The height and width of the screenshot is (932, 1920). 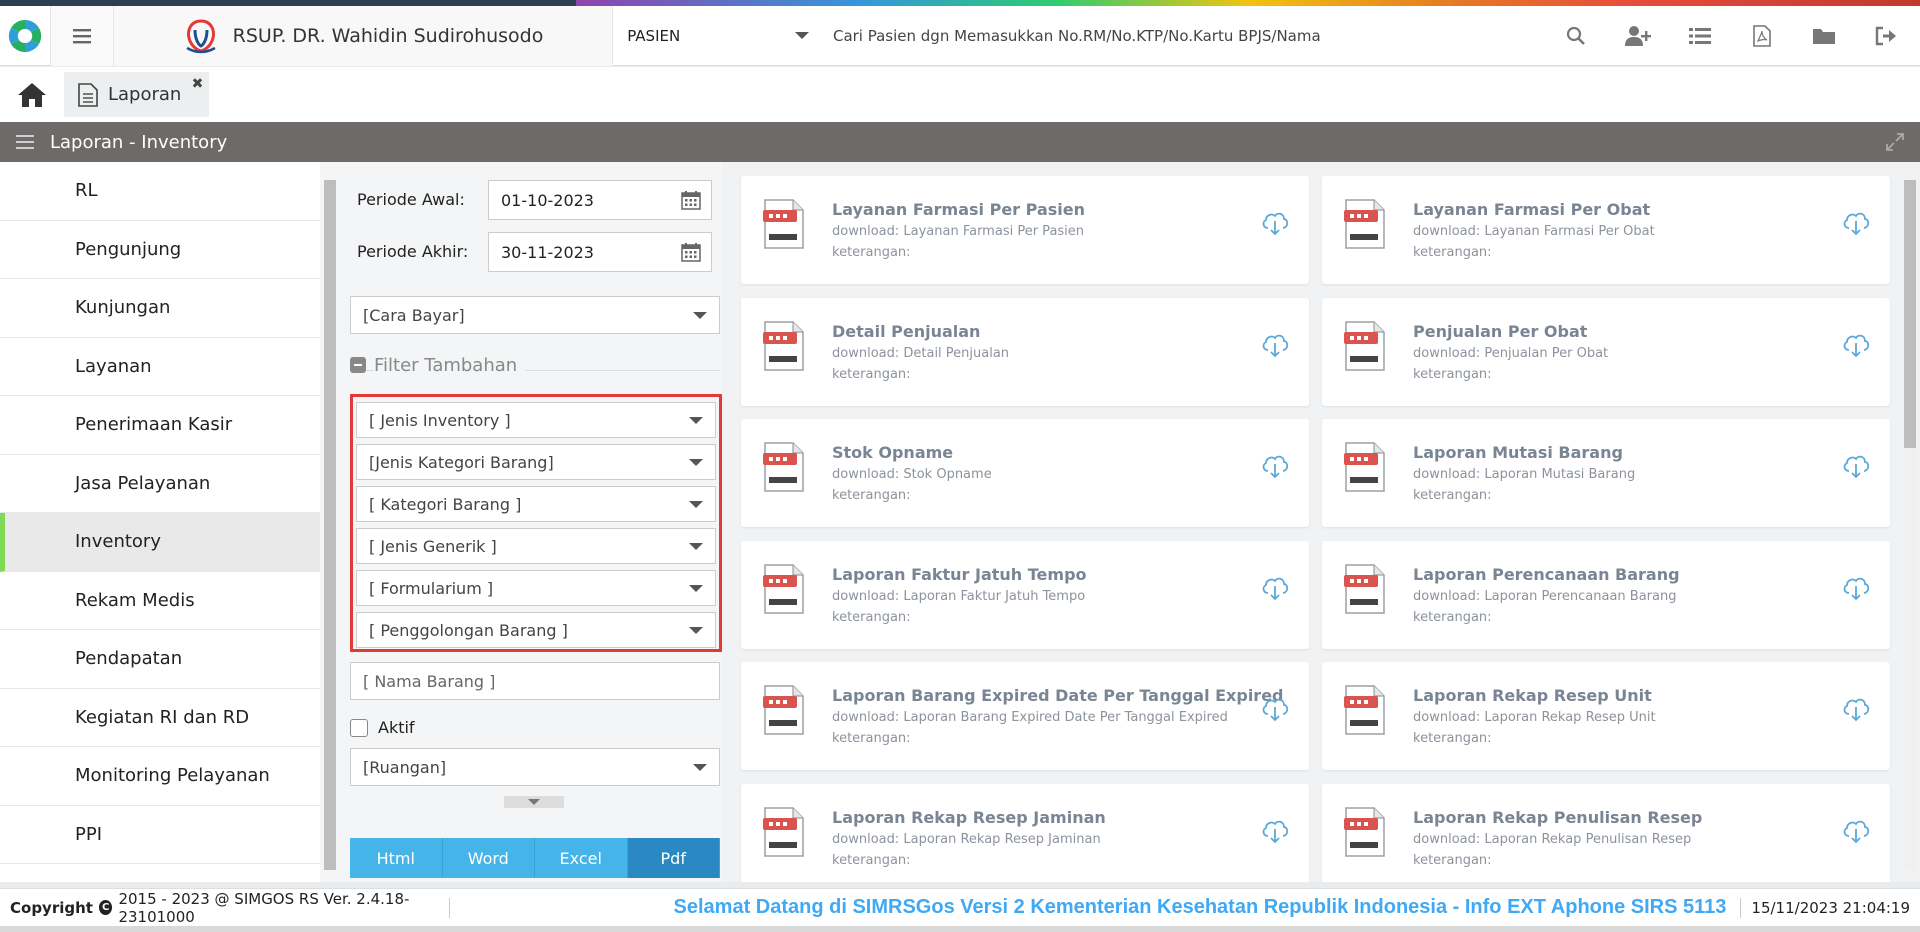 I want to click on report-title: Layanan Farmasi Per Obat, so click(x=1531, y=209).